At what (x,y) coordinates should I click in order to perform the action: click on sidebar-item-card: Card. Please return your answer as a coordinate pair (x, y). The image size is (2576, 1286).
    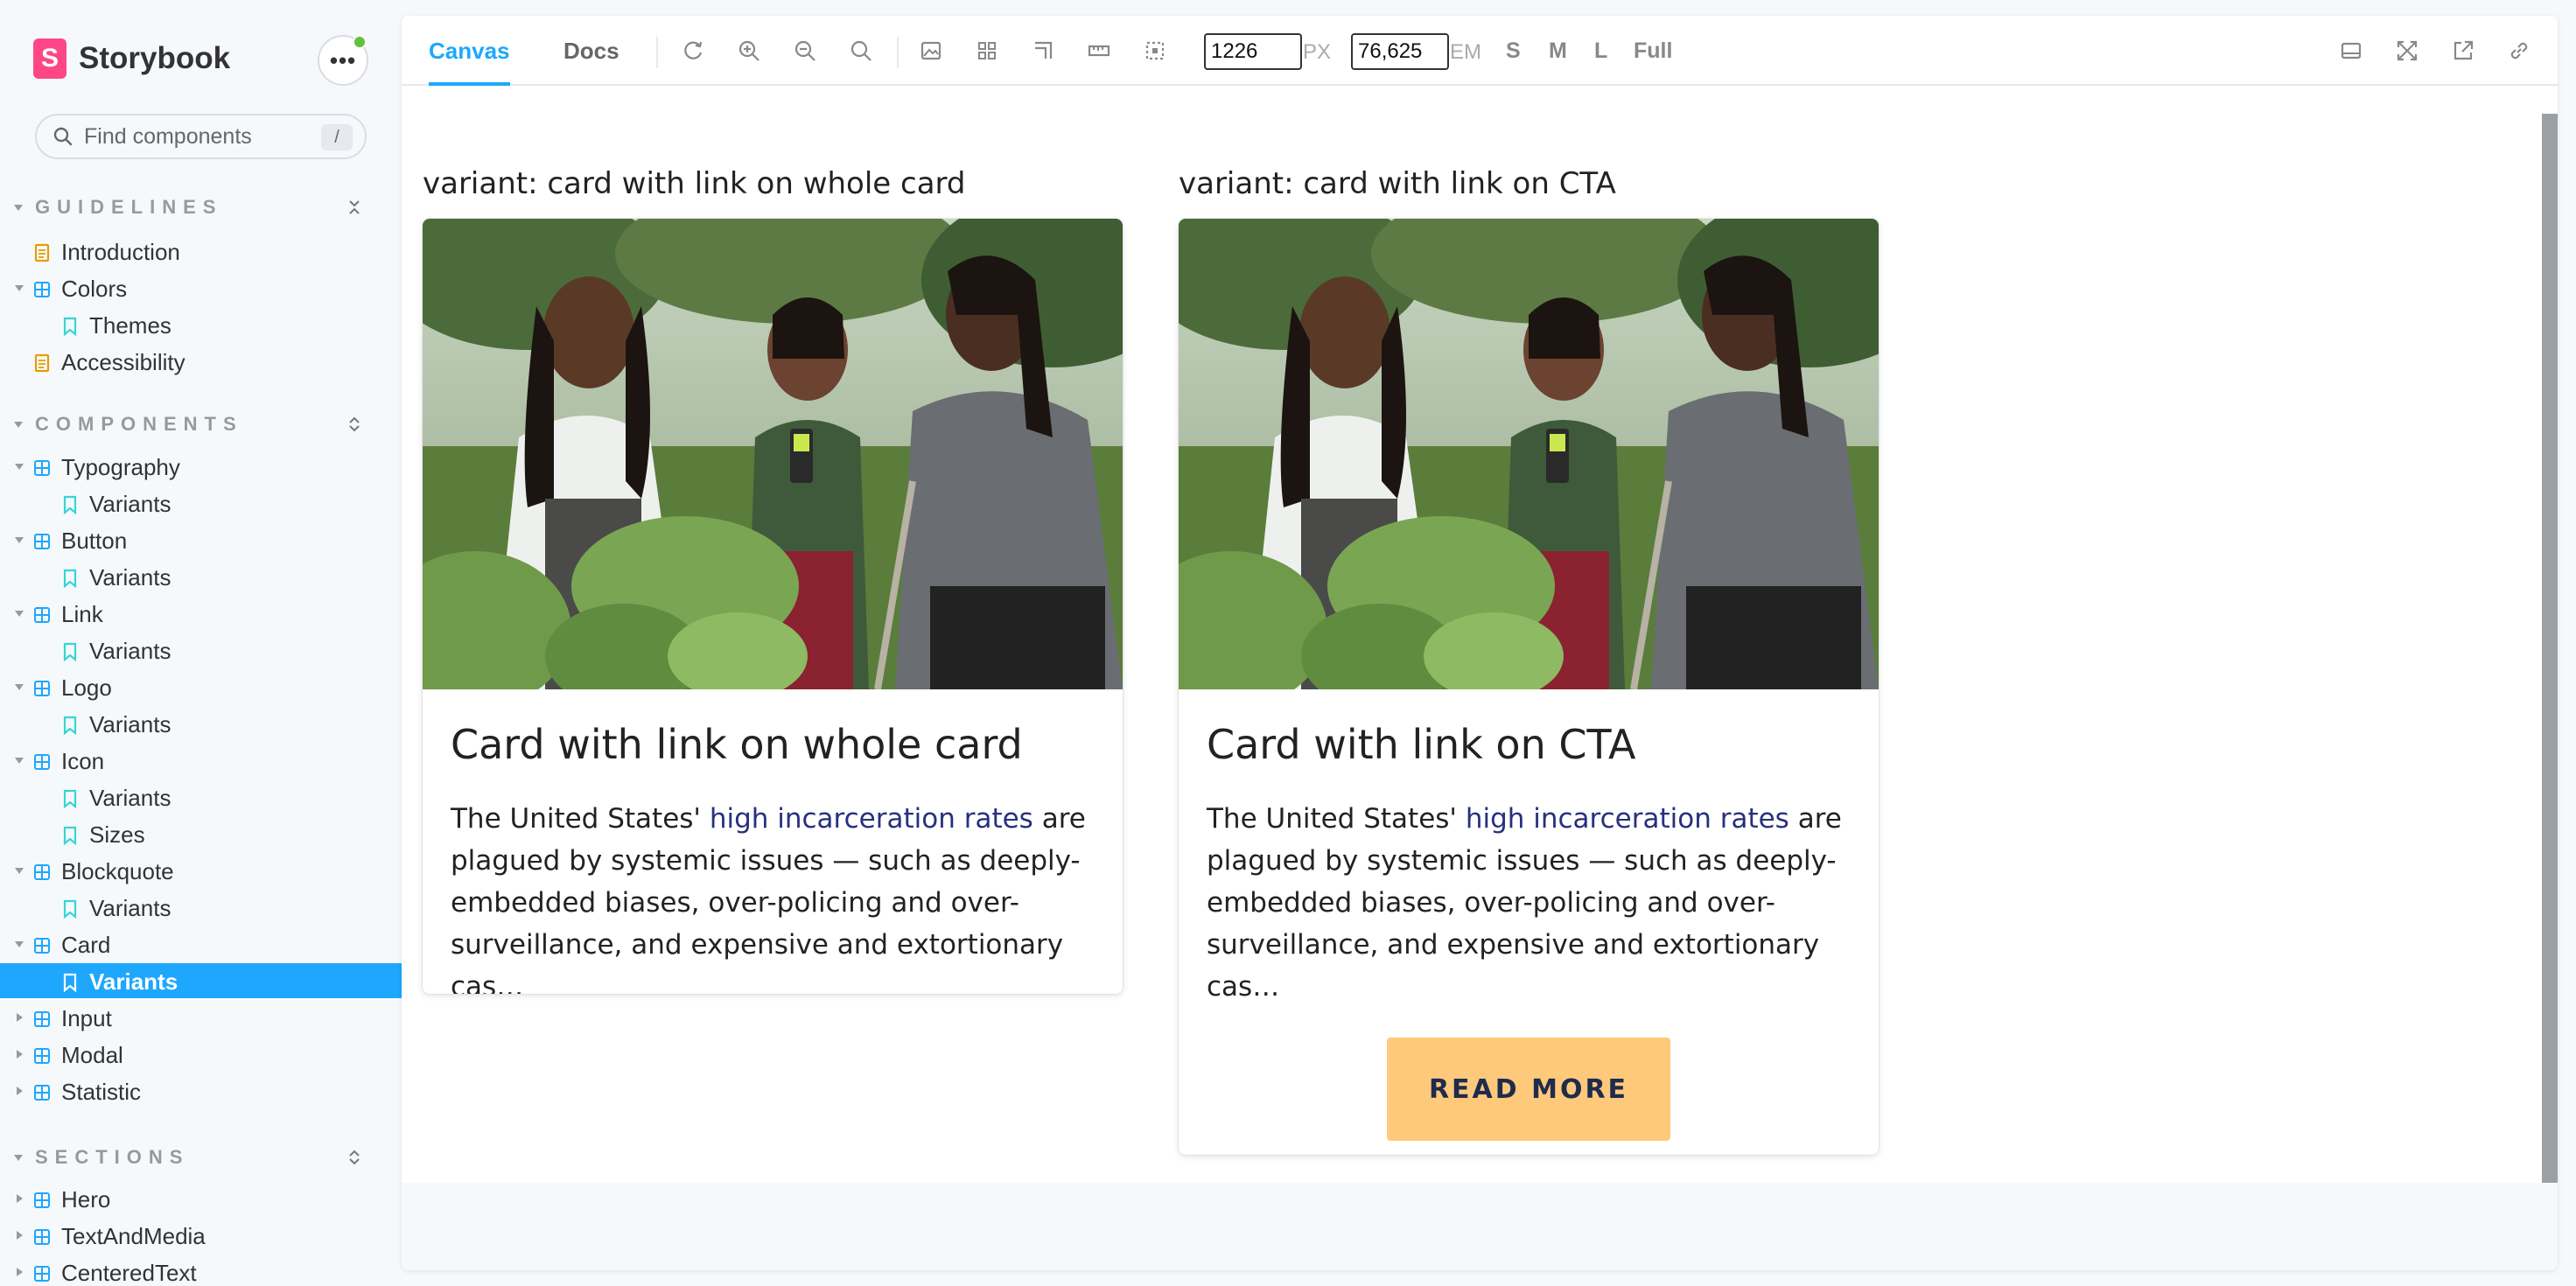
    Looking at the image, I should click on (201, 943).